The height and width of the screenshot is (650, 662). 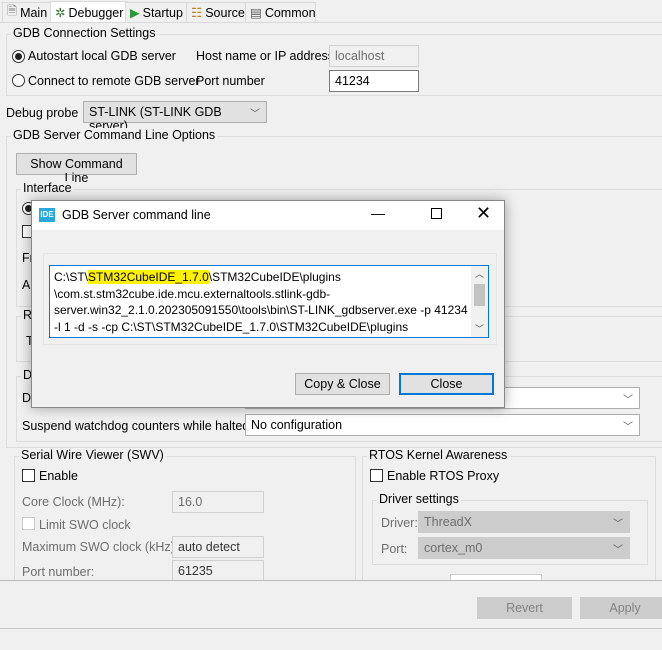 I want to click on footer-divider, so click(x=331, y=628).